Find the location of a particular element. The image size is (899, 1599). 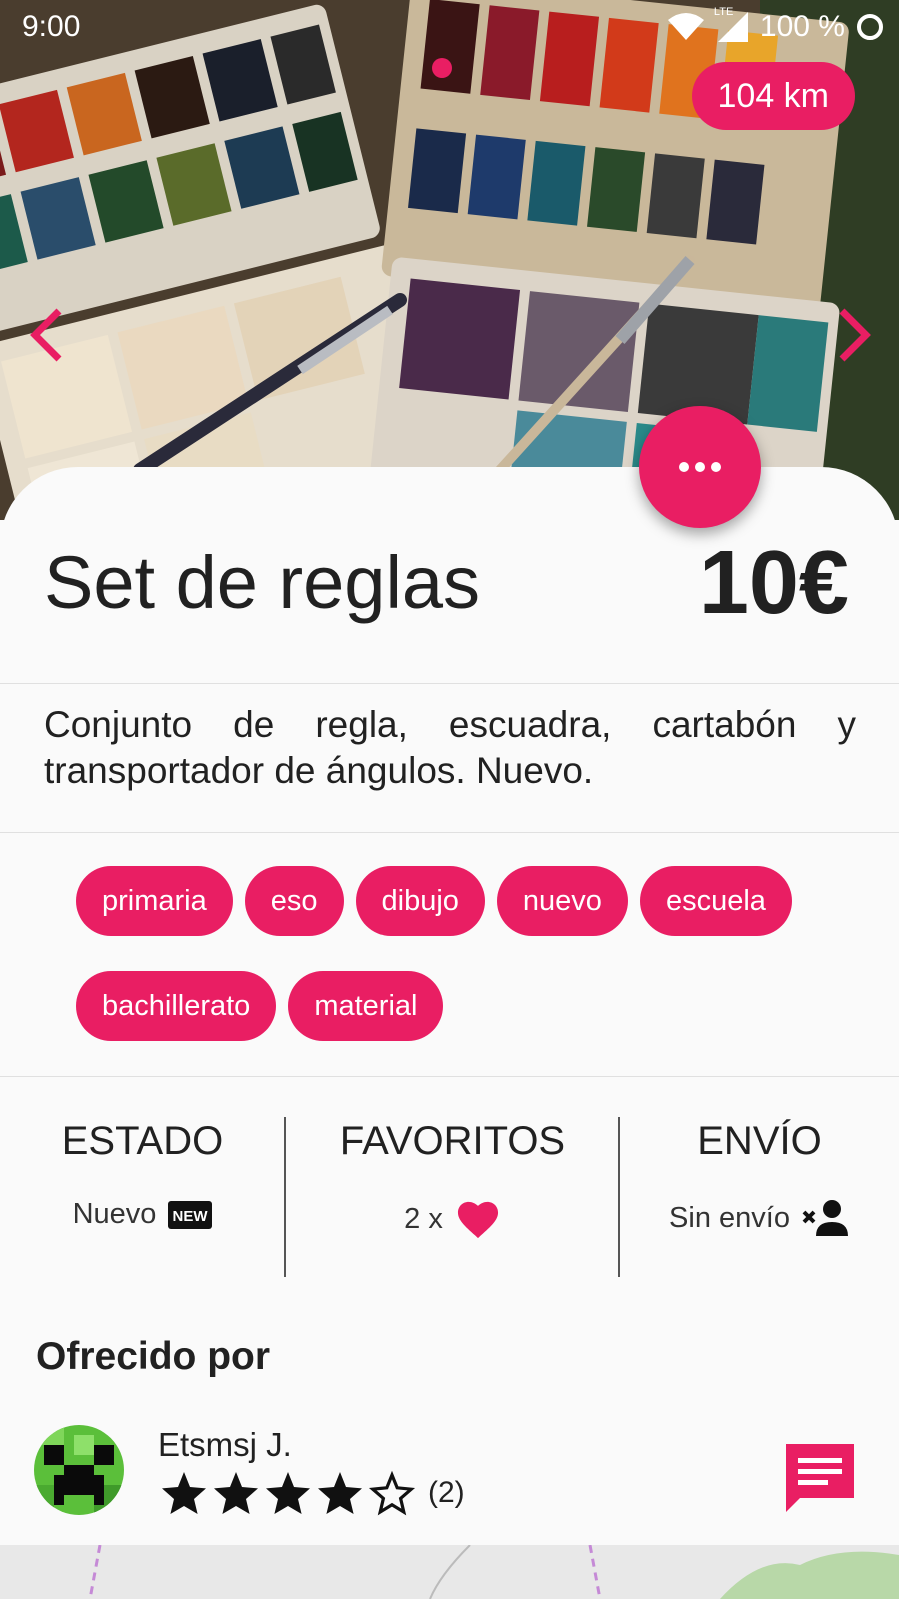

status-time: 9:00 is located at coordinates (51, 26).